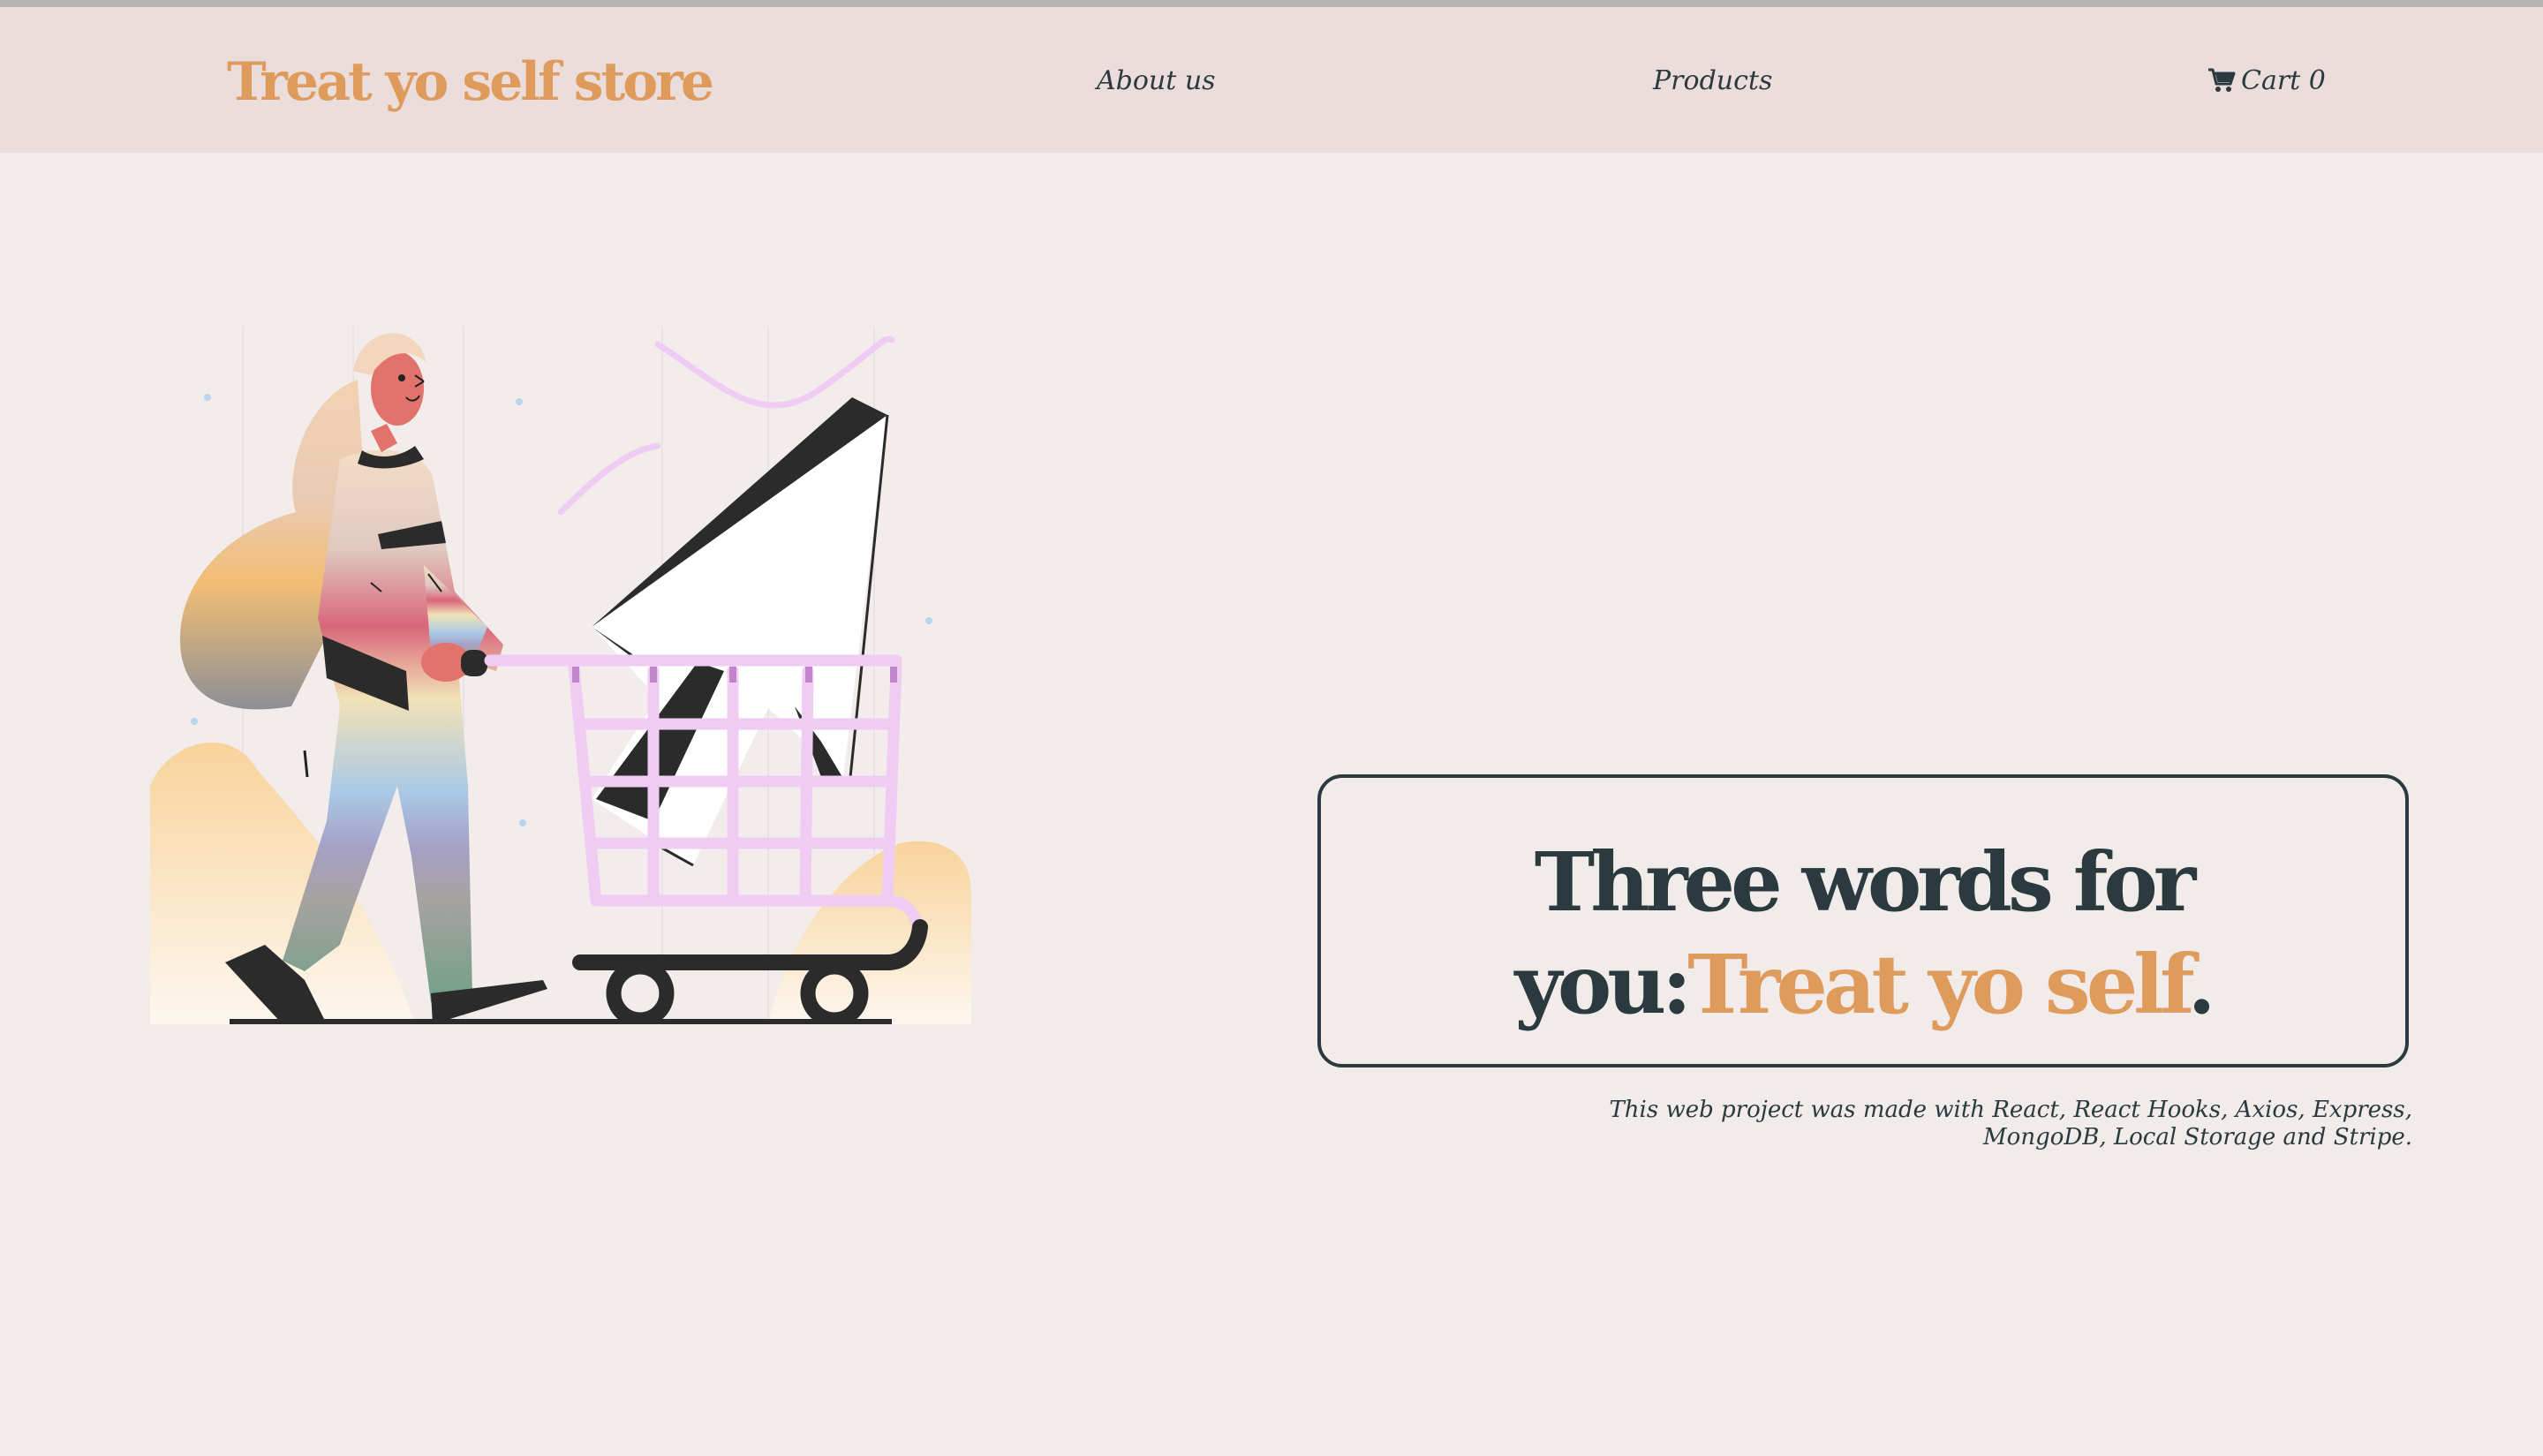 This screenshot has height=1456, width=2543. Describe the element at coordinates (2201, 984) in the screenshot. I see `hero-heading-period: .` at that location.